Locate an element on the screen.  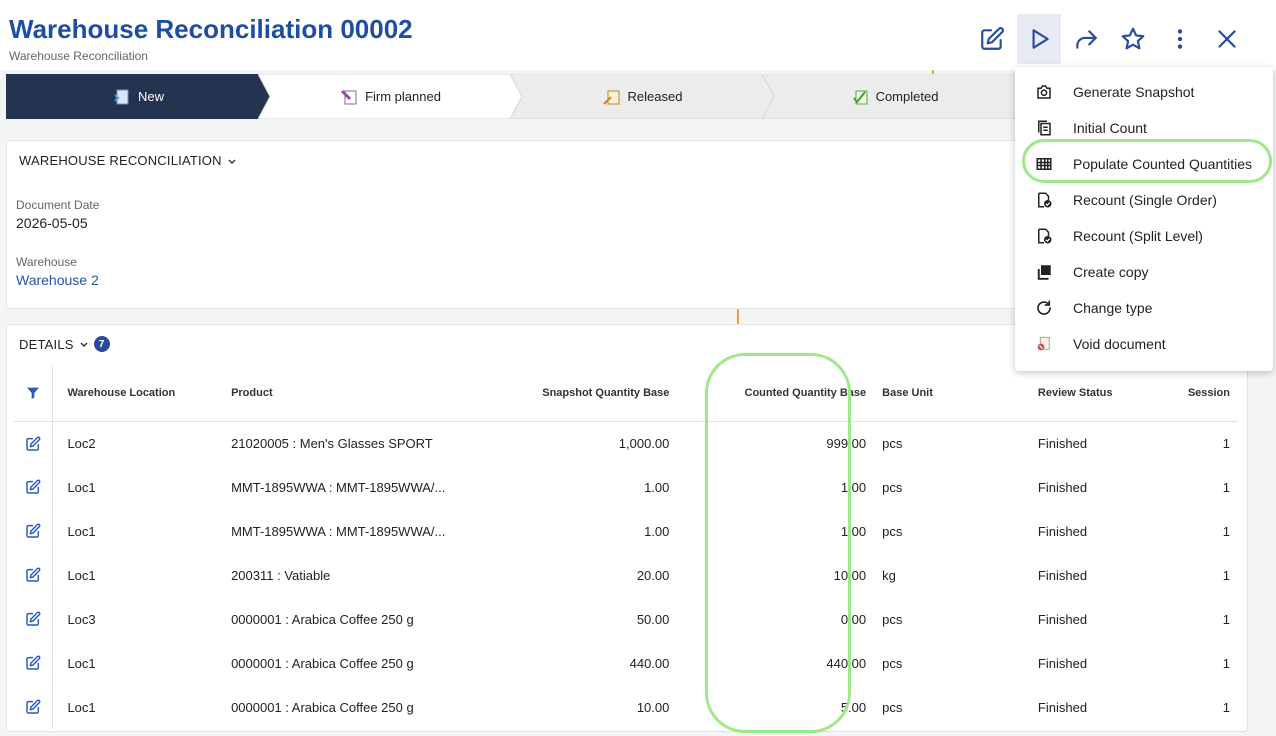
menu-item-label: Generate Snapshot is located at coordinates (1134, 92).